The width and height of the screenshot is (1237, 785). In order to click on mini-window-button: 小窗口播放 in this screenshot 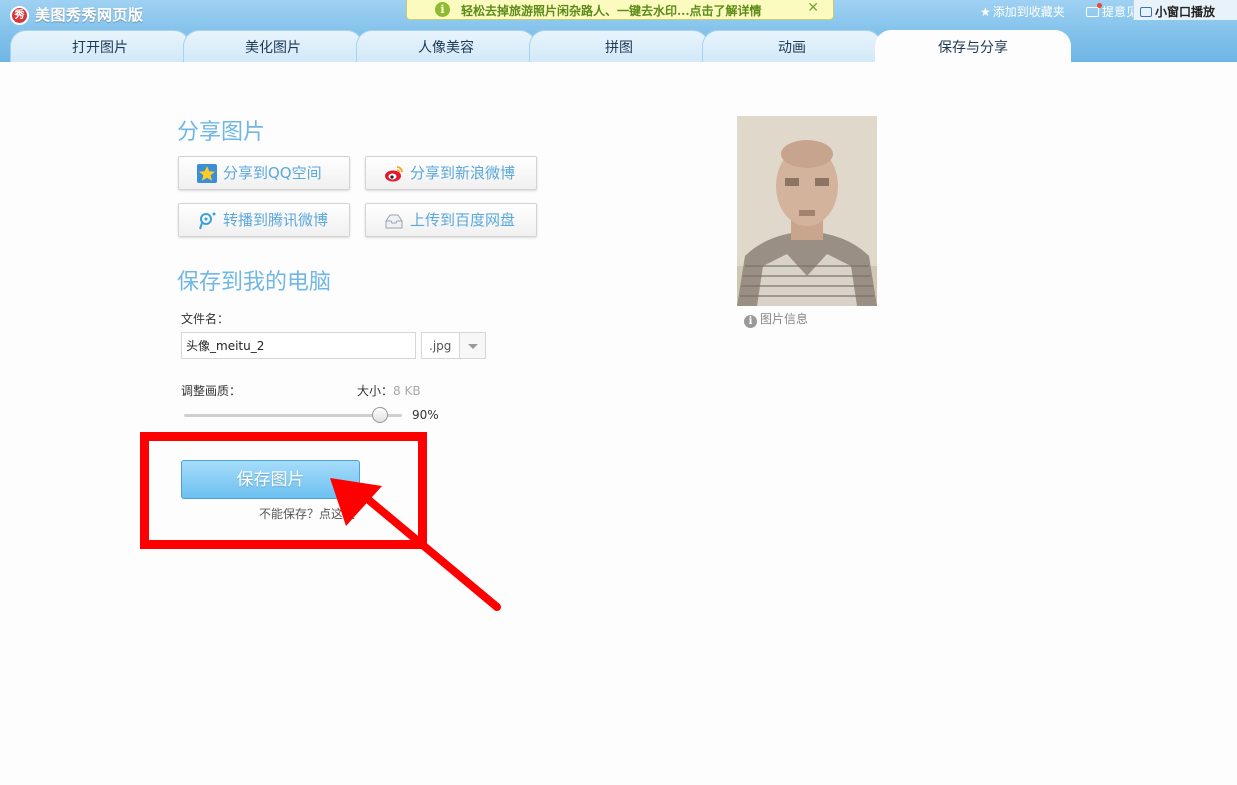, I will do `click(1185, 10)`.